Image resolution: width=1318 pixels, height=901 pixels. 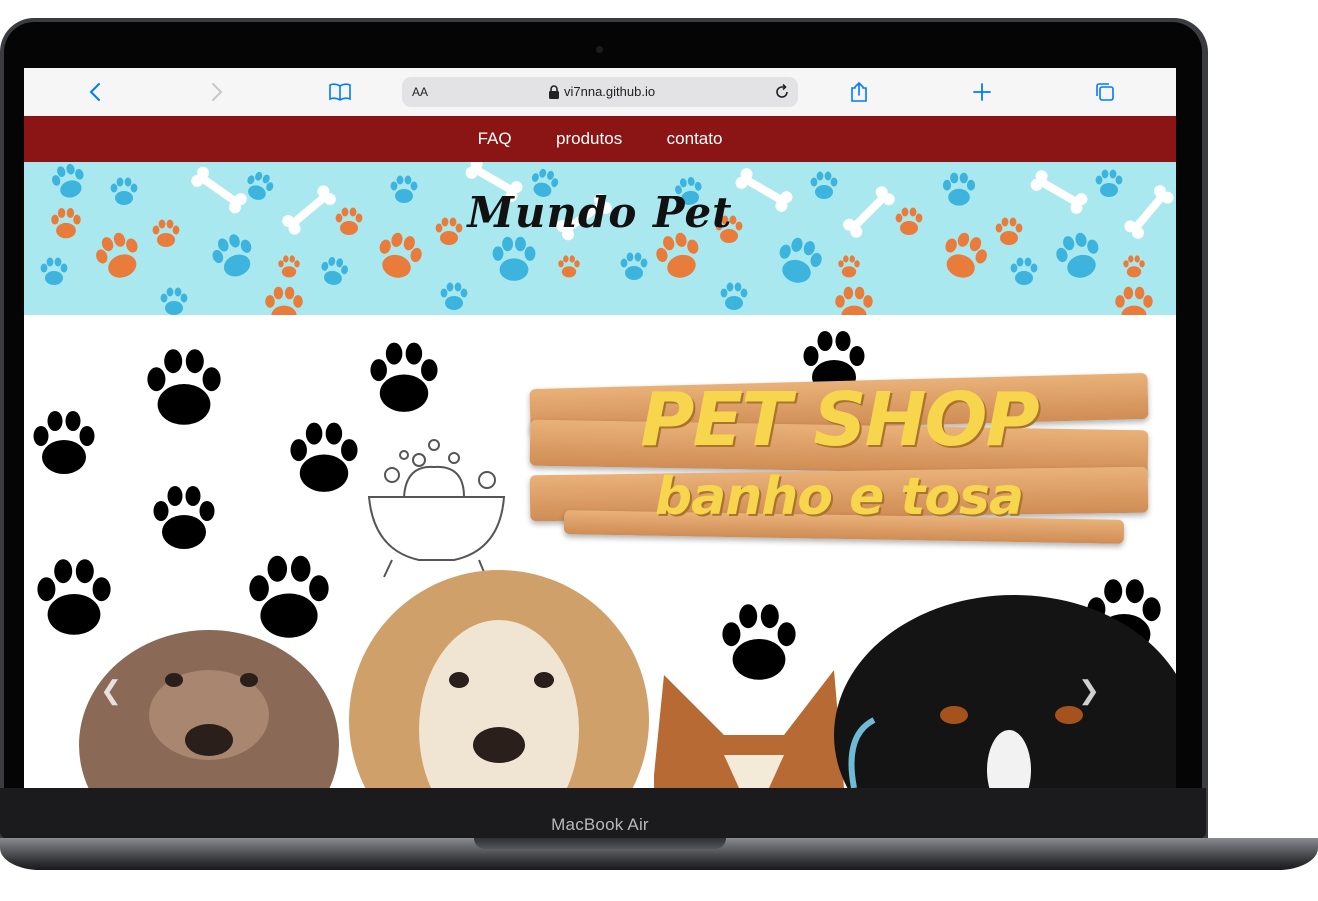 What do you see at coordinates (420, 92) in the screenshot?
I see `text-size-button: AA` at bounding box center [420, 92].